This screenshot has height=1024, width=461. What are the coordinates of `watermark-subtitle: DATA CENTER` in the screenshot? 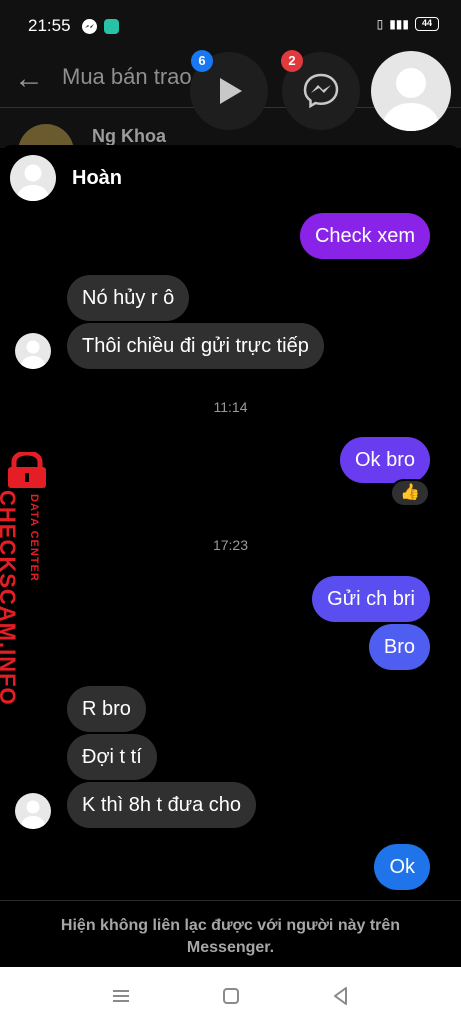 It's located at (34, 538).